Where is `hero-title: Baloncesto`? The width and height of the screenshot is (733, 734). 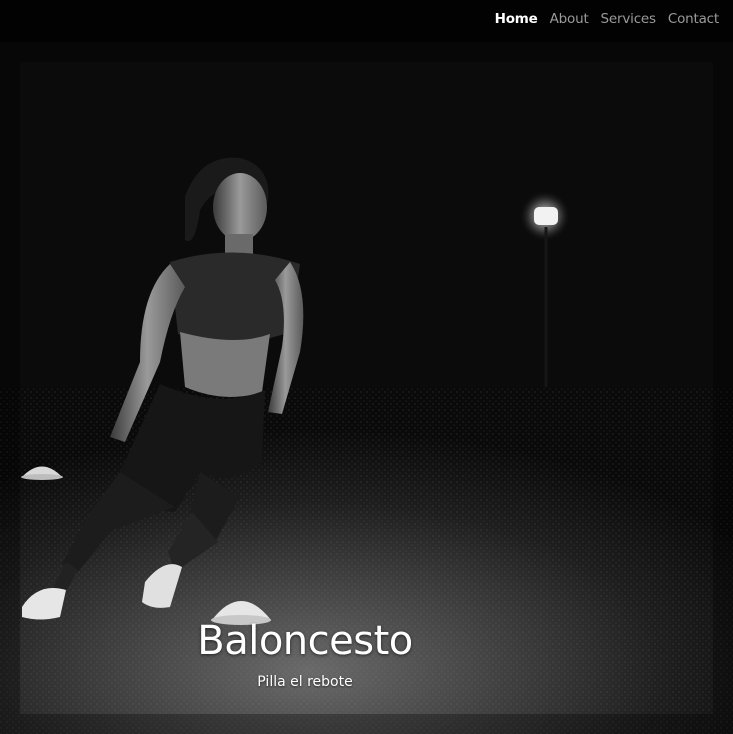
hero-title: Baloncesto is located at coordinates (305, 641).